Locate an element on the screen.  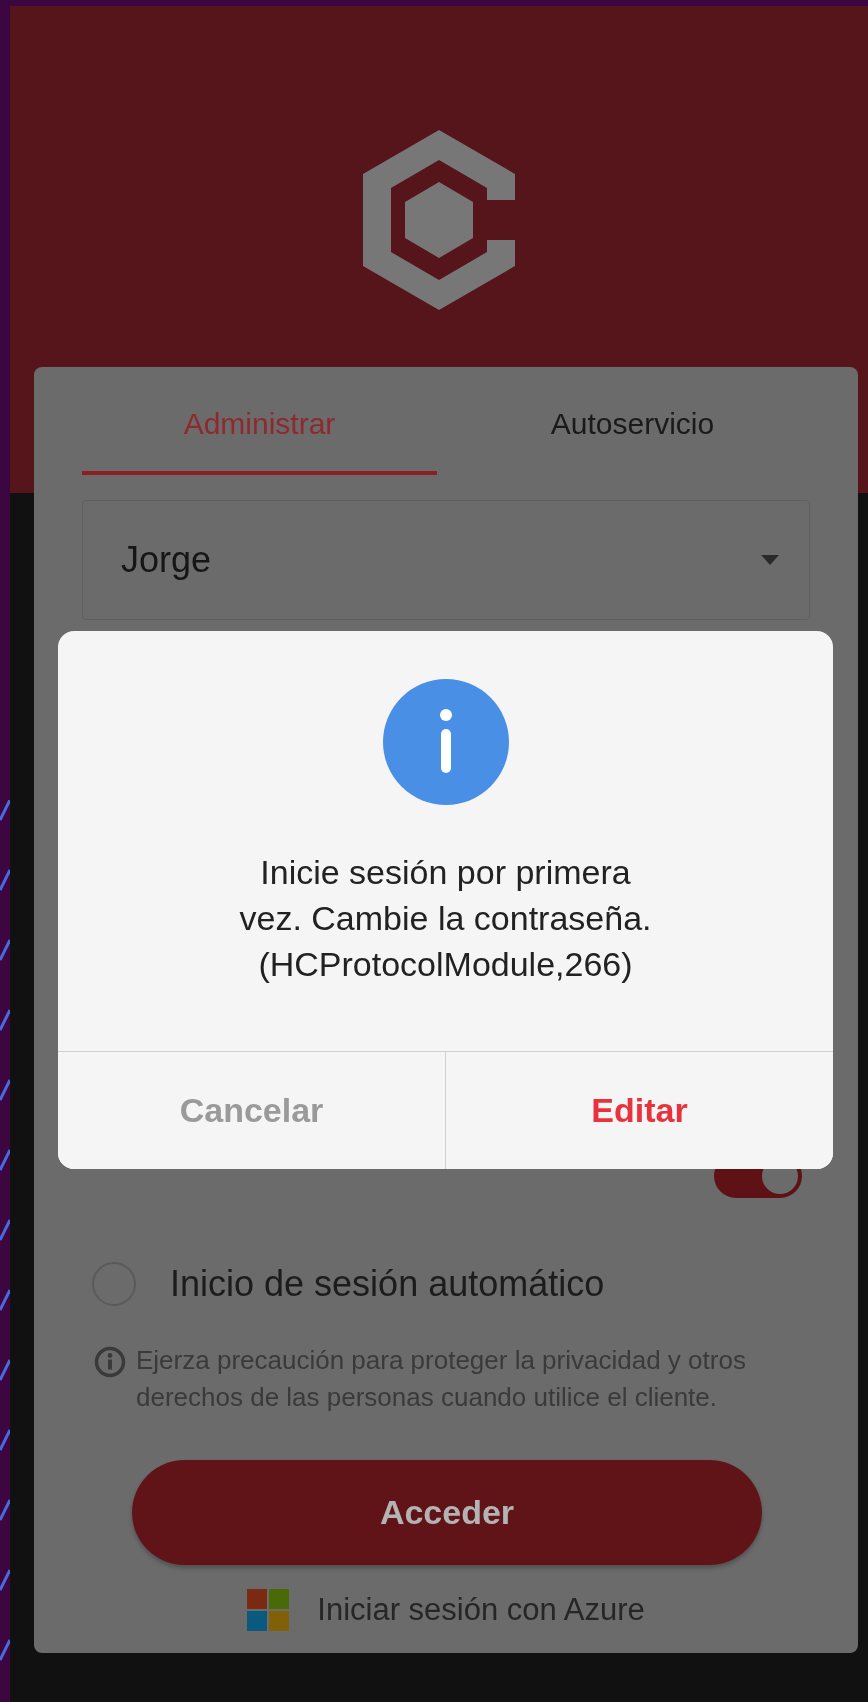
user-dropdown: Jorge is located at coordinates (446, 560).